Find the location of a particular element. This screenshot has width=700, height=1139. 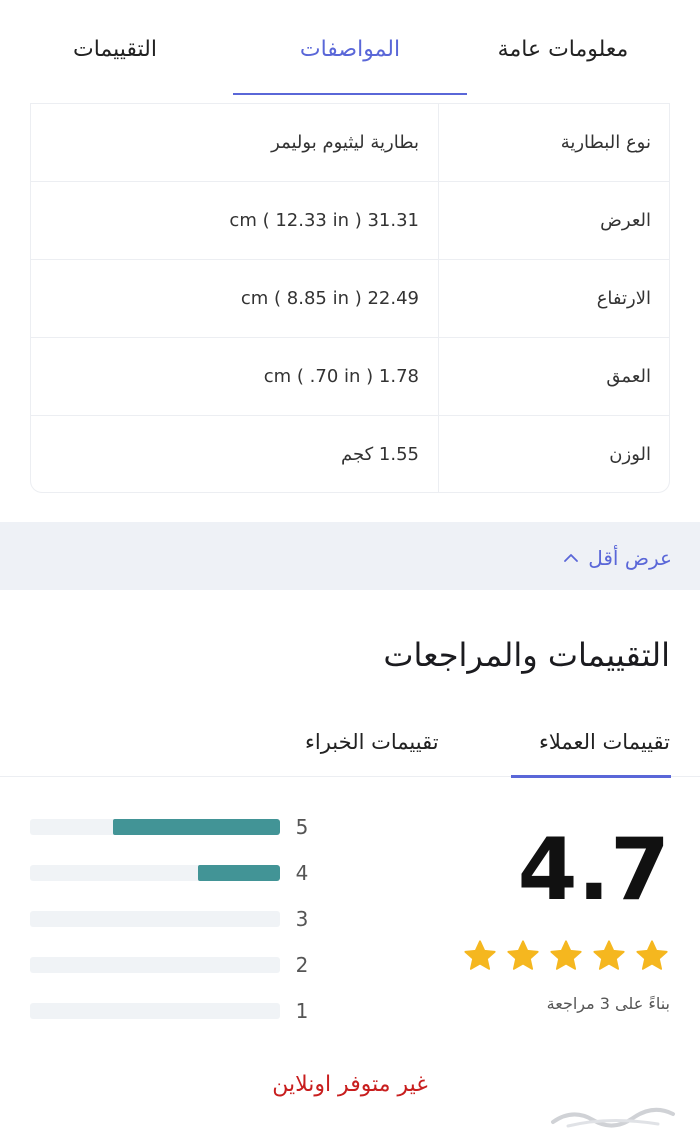

chevron-up-icon is located at coordinates (571, 558).